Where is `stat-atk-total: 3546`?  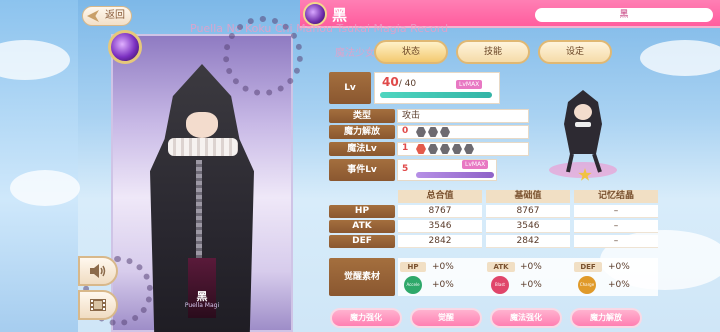 stat-atk-total: 3546 is located at coordinates (440, 226).